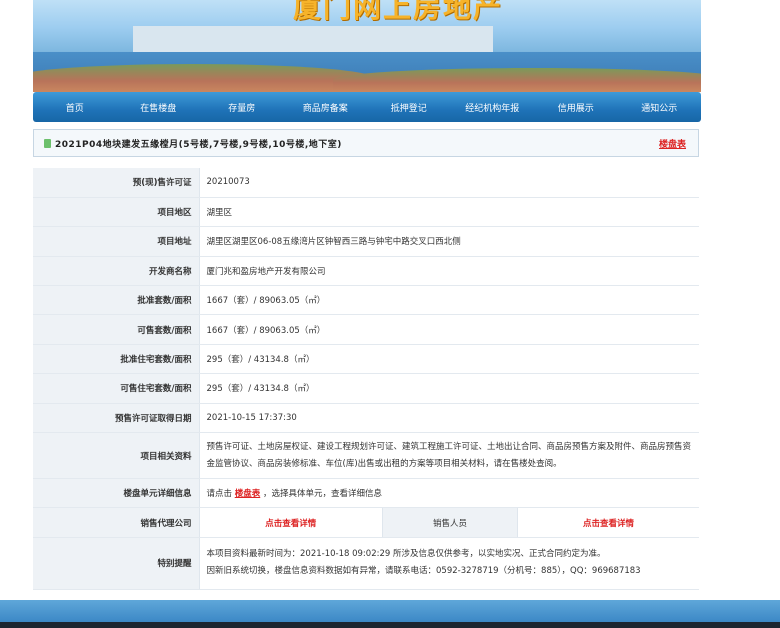 Image resolution: width=780 pixels, height=628 pixels. I want to click on table-row: 批准住宅套数/面积 295（套）/ 43134.8（㎡）, so click(366, 359).